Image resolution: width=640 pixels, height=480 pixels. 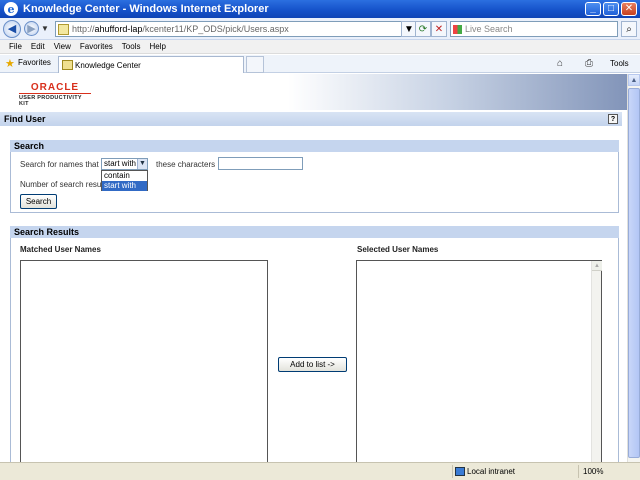 I want to click on history-dropdown-icon: ▼, so click(x=45, y=28).